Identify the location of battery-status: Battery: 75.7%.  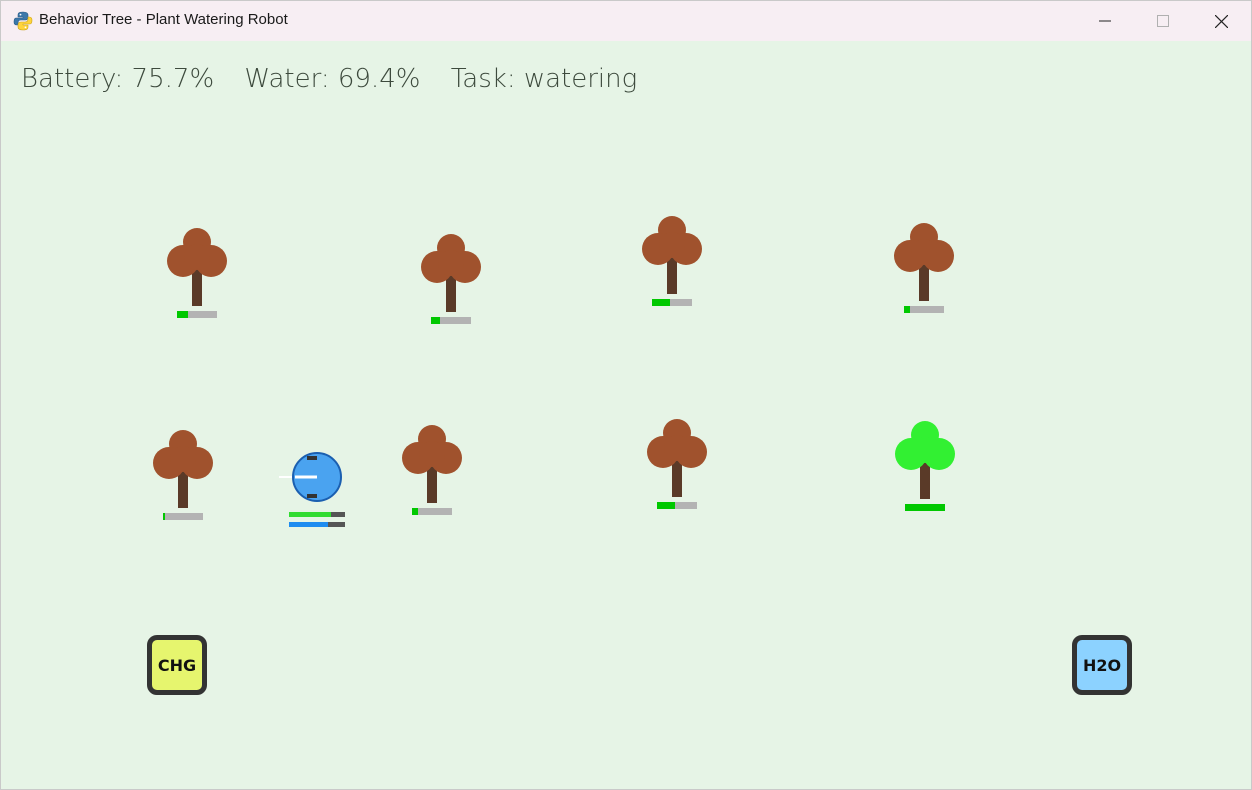
(118, 79).